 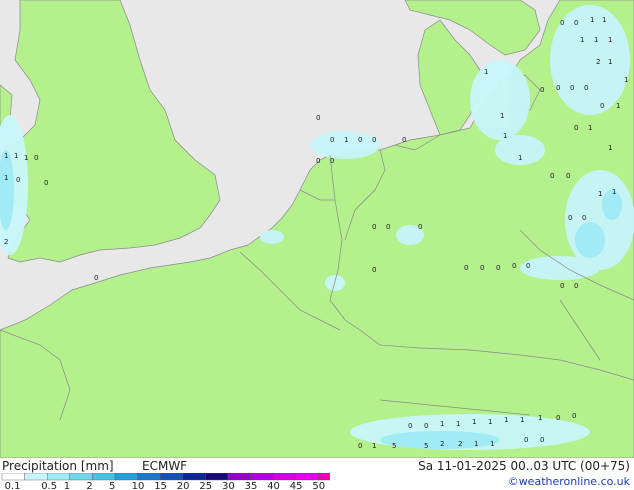 I want to click on scale-label: 10, so click(x=138, y=485).